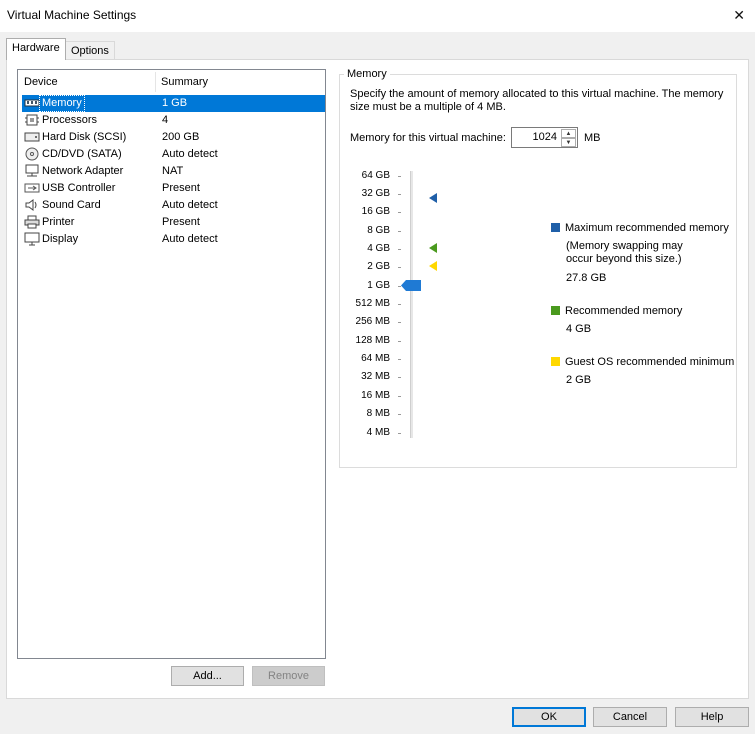  What do you see at coordinates (378, 432) in the screenshot?
I see `scale-label: 4 MB` at bounding box center [378, 432].